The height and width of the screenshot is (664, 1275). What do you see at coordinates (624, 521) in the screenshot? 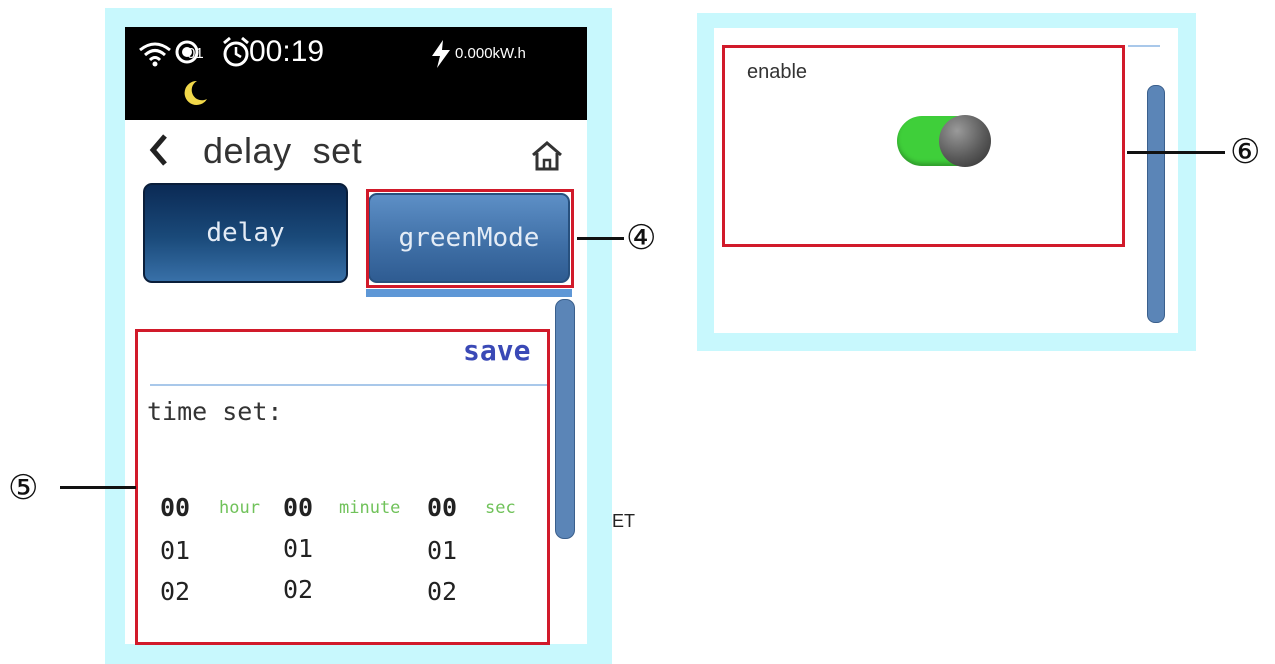
I see `stray-text: ET` at bounding box center [624, 521].